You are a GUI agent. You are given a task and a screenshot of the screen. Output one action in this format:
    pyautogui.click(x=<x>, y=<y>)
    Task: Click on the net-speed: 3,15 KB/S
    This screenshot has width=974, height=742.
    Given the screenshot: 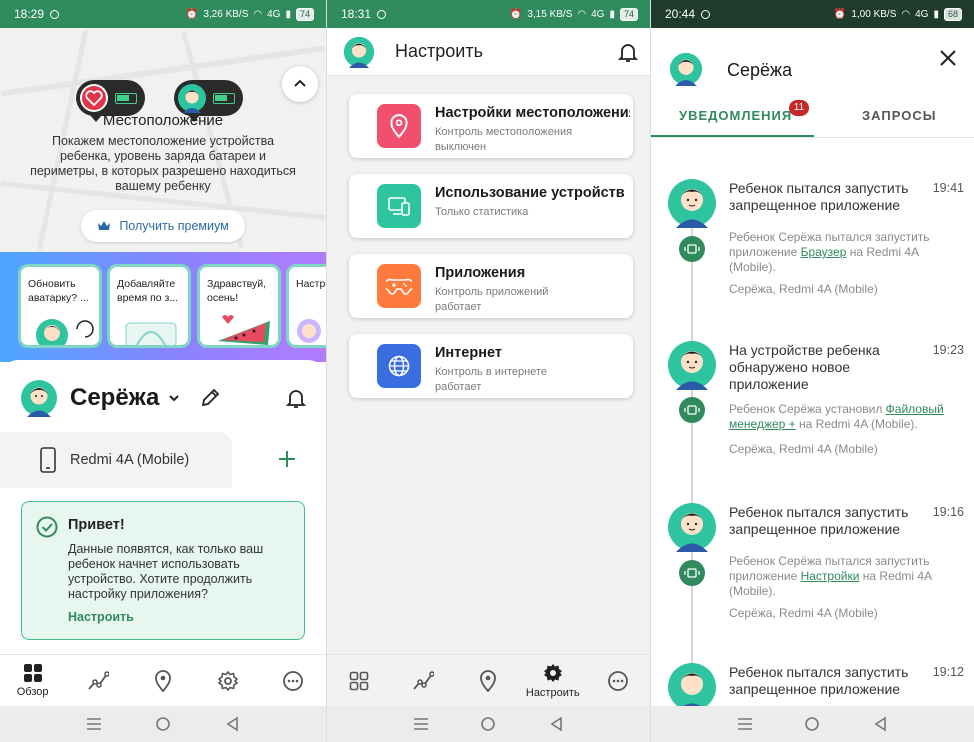 What is the action you would take?
    pyautogui.click(x=550, y=14)
    